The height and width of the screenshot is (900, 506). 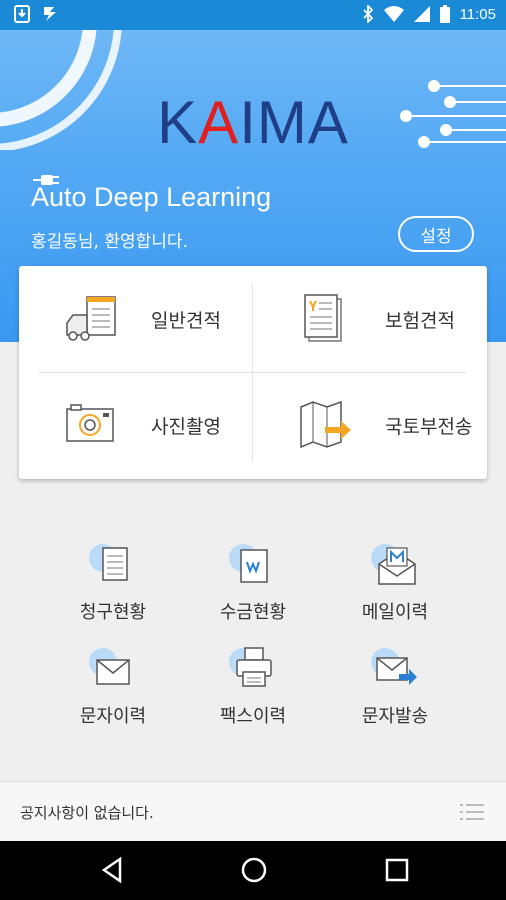 What do you see at coordinates (253, 15) in the screenshot?
I see `status-bar: 11:05` at bounding box center [253, 15].